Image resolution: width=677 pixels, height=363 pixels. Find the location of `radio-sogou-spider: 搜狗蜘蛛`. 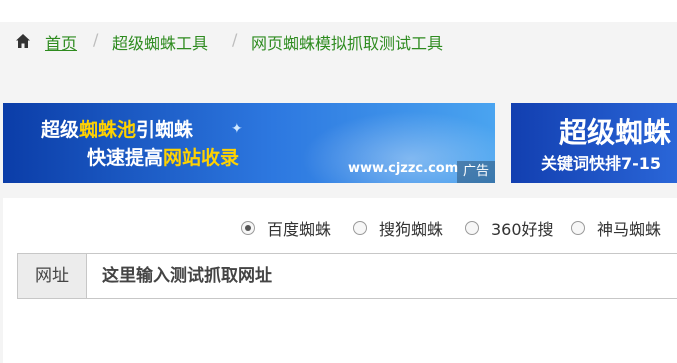

radio-sogou-spider: 搜狗蜘蛛 is located at coordinates (398, 228).